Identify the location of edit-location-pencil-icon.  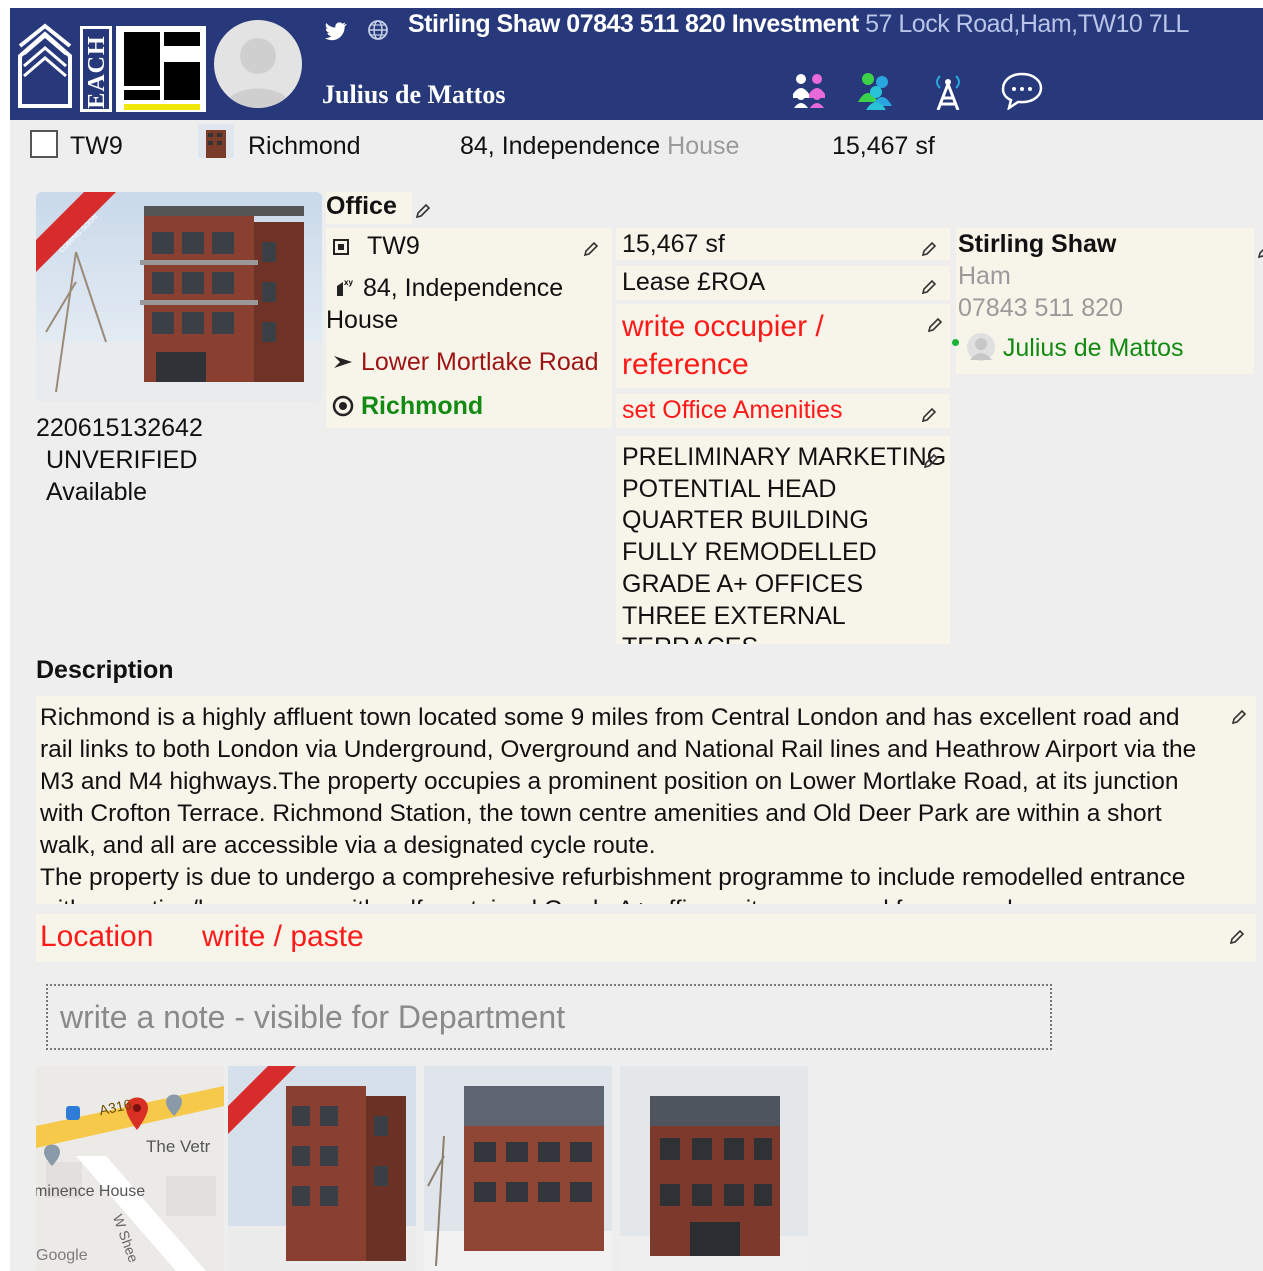
(591, 249).